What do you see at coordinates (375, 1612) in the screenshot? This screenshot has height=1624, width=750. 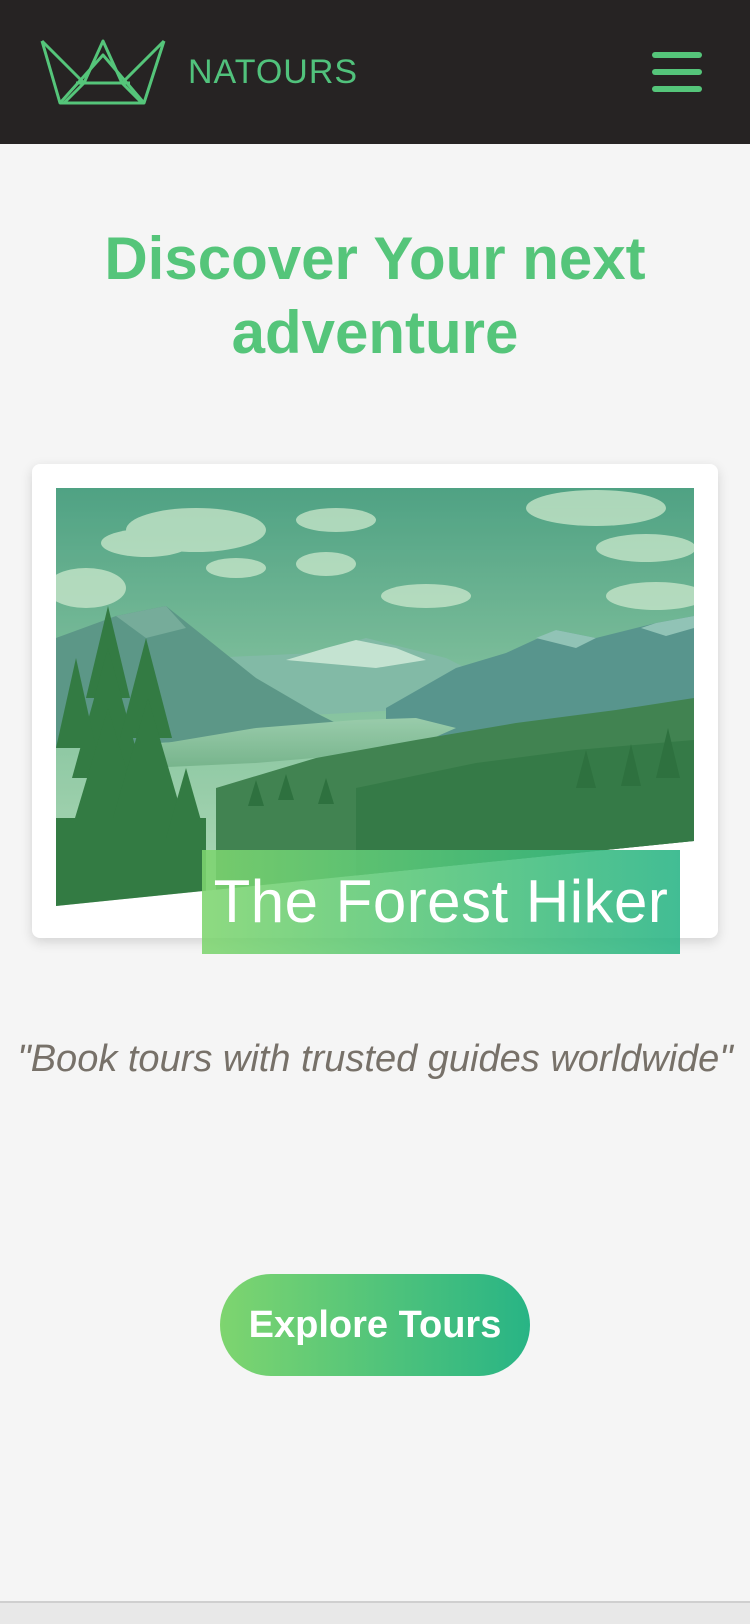 I see `bottom-edge` at bounding box center [375, 1612].